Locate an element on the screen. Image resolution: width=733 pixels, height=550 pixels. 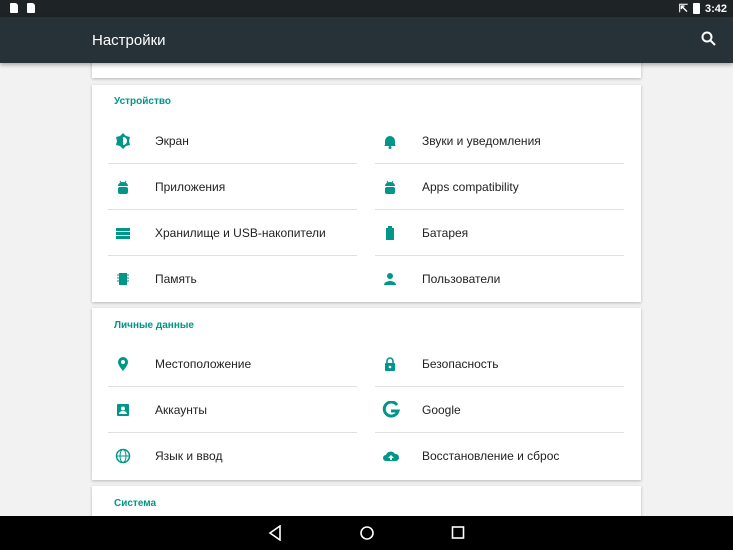
settings-item-label: Местоположение is located at coordinates (203, 363).